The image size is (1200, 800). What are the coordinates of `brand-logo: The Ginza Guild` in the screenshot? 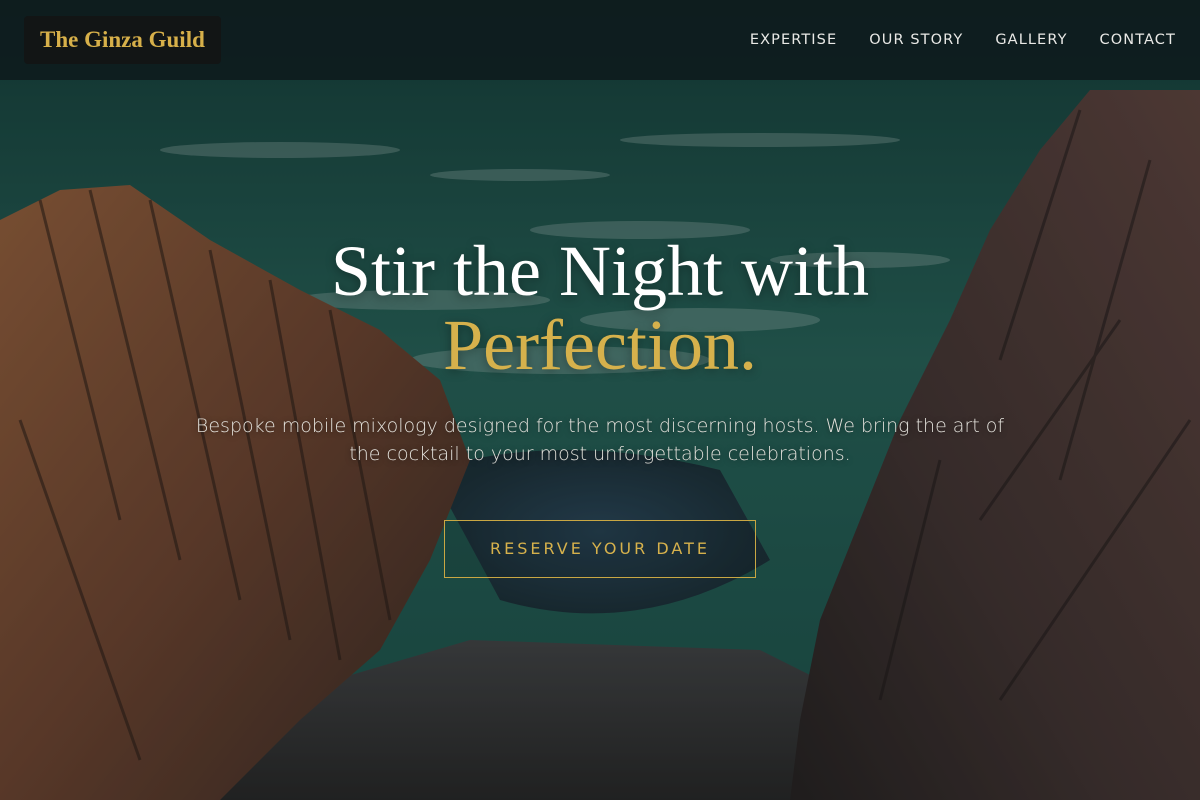 It's located at (122, 40).